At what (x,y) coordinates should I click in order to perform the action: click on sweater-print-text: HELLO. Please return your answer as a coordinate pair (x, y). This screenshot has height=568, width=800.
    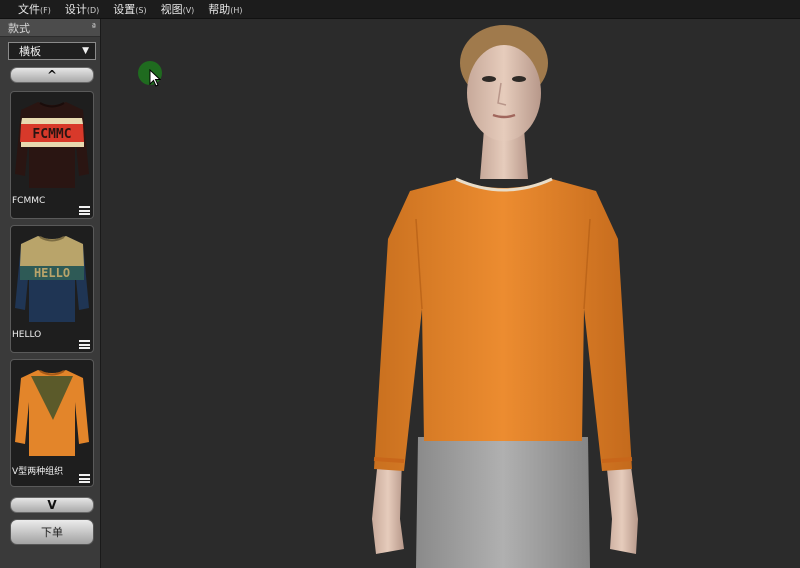
    Looking at the image, I should click on (52, 273).